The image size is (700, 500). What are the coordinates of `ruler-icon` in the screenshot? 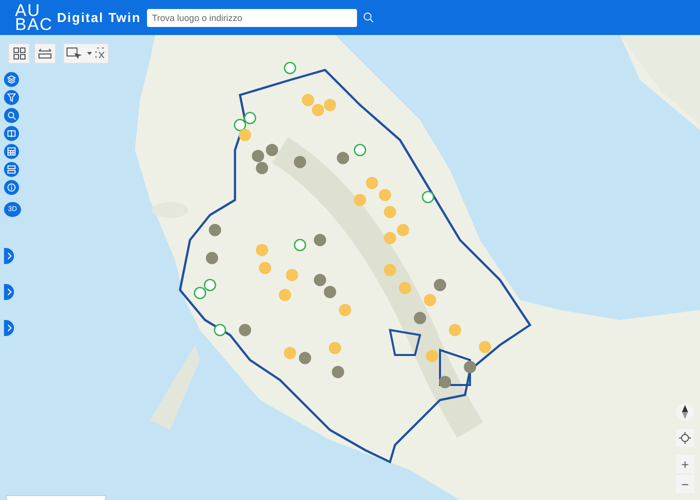 It's located at (45, 54).